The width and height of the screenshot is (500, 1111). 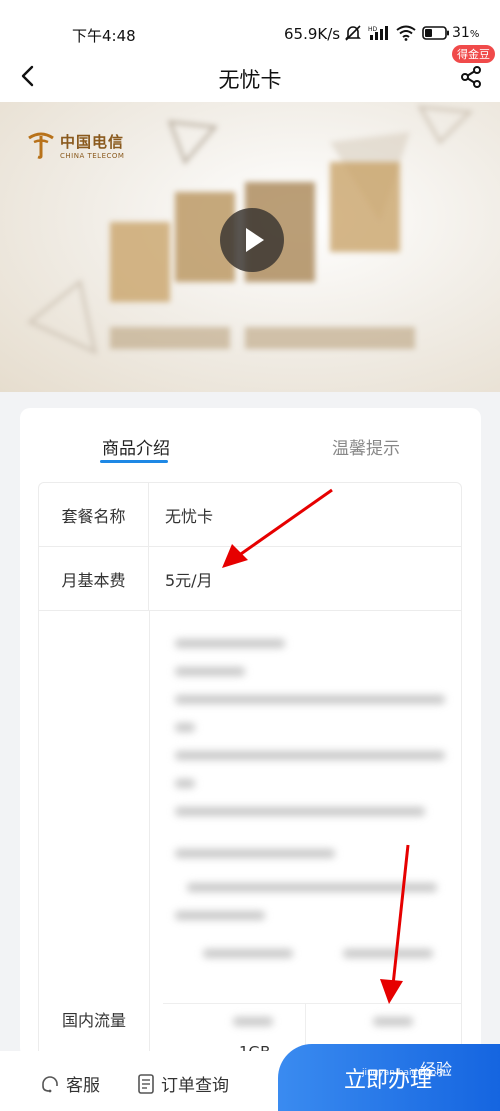 I want to click on order-query-button: 订单查询, so click(x=183, y=1083).